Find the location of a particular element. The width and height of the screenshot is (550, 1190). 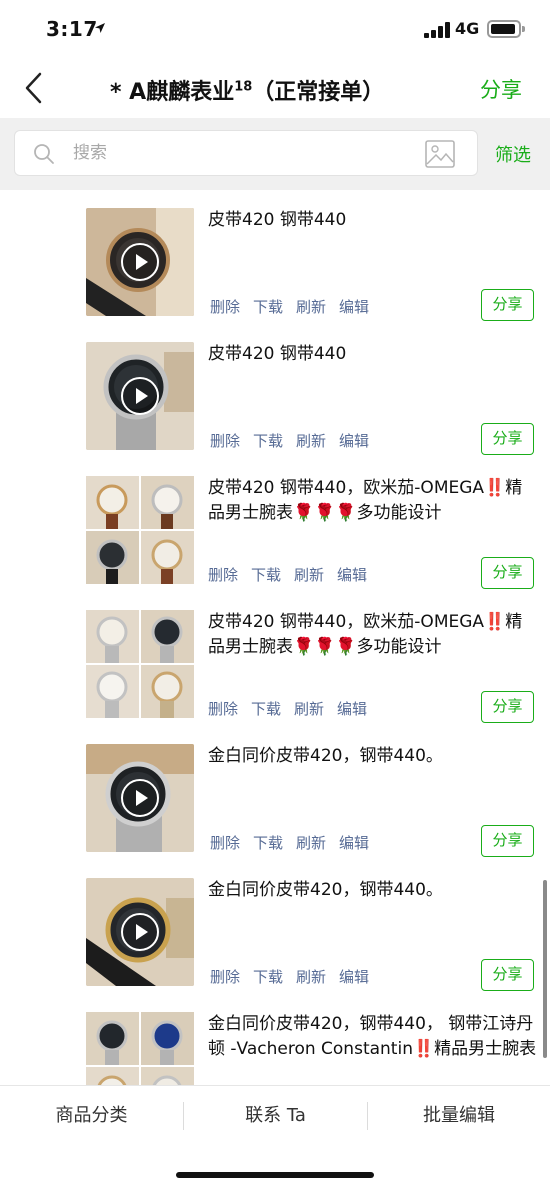

search-box is located at coordinates (246, 153).